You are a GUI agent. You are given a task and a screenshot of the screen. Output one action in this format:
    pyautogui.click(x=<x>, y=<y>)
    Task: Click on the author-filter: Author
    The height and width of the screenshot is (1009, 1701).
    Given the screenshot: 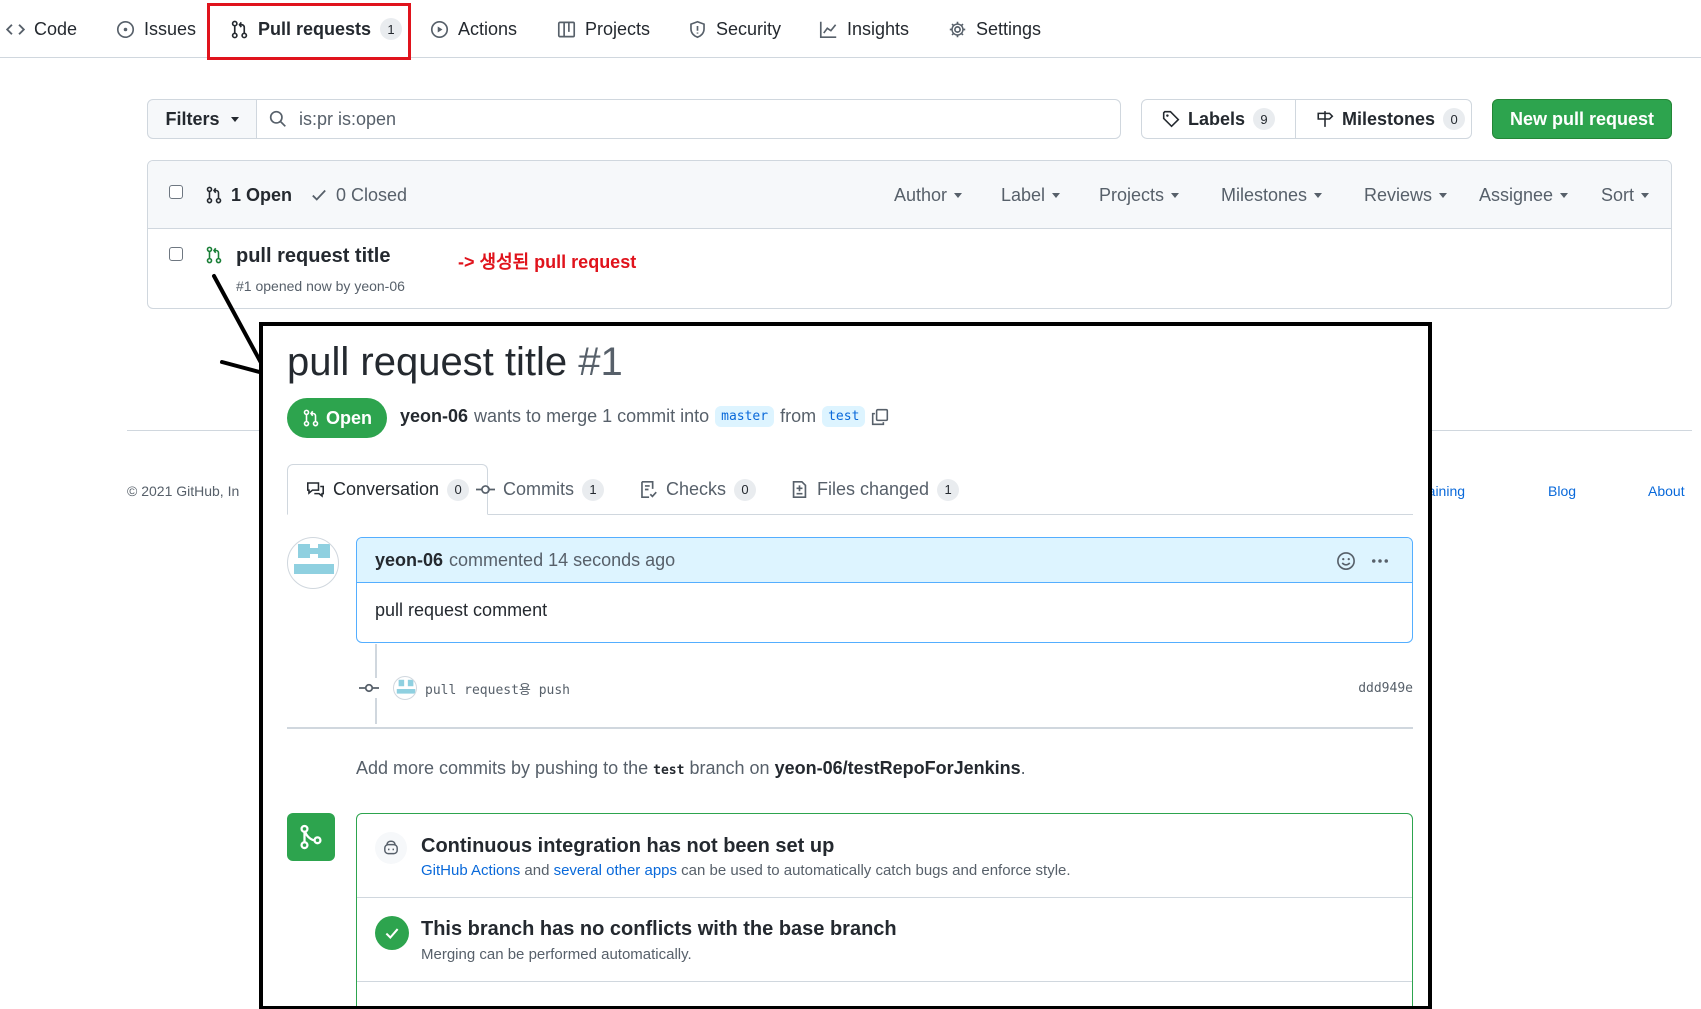 What is the action you would take?
    pyautogui.click(x=928, y=195)
    